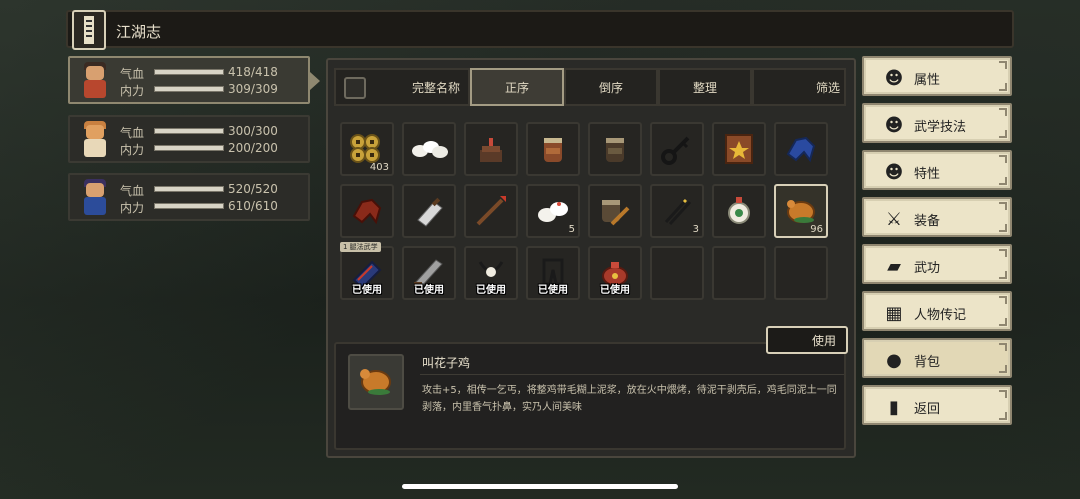 This screenshot has height=499, width=1080. I want to click on inventory-slot: 5, so click(553, 211).